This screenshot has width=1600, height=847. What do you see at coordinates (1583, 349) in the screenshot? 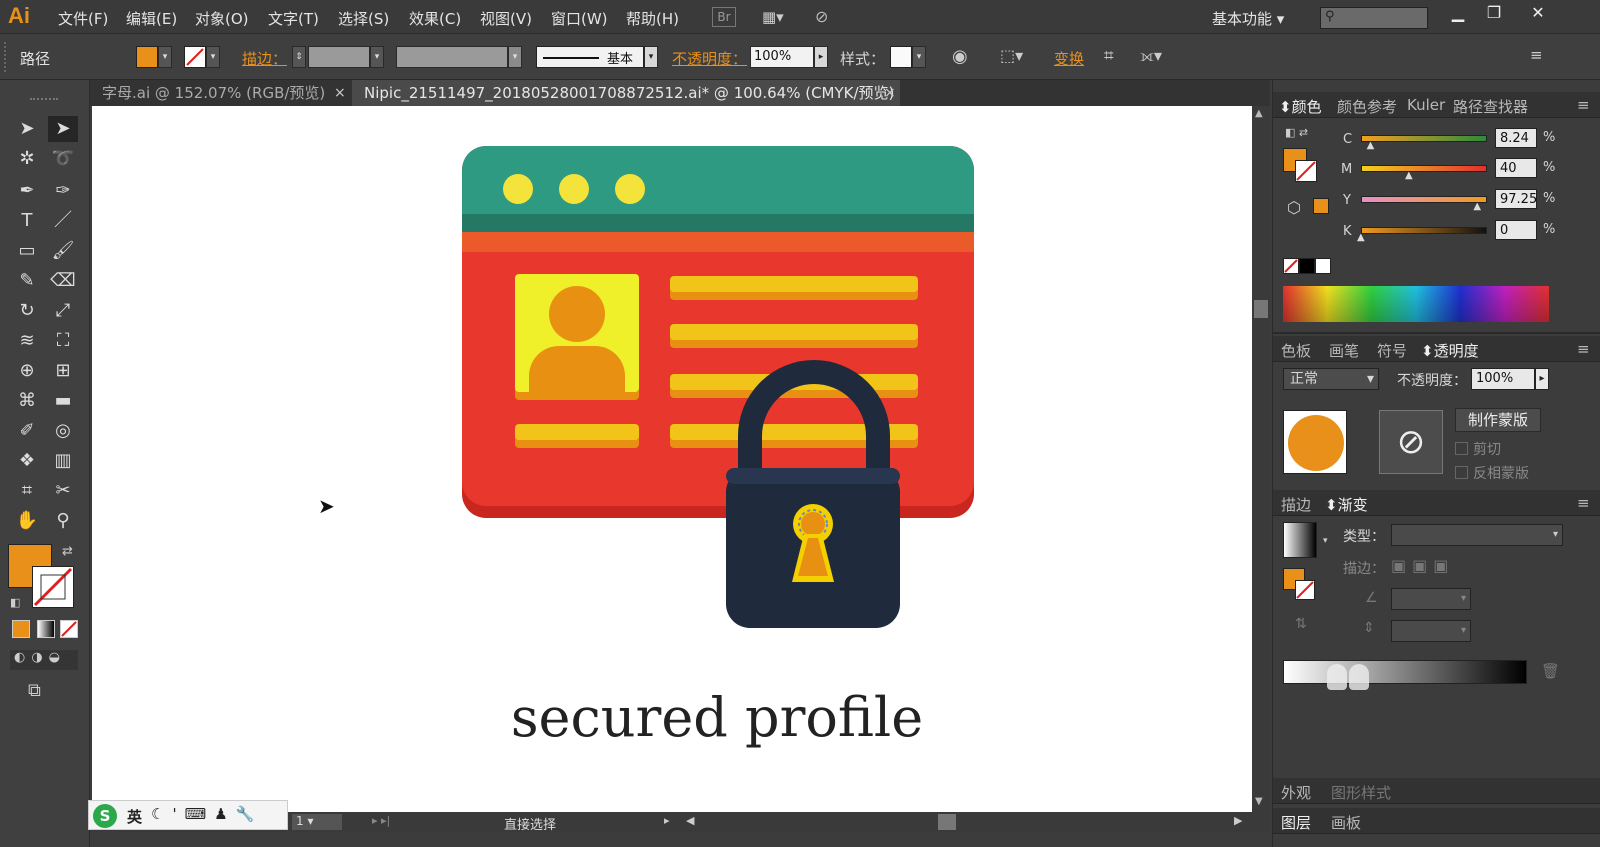
I see `panel-menu-icon: ≡` at bounding box center [1583, 349].